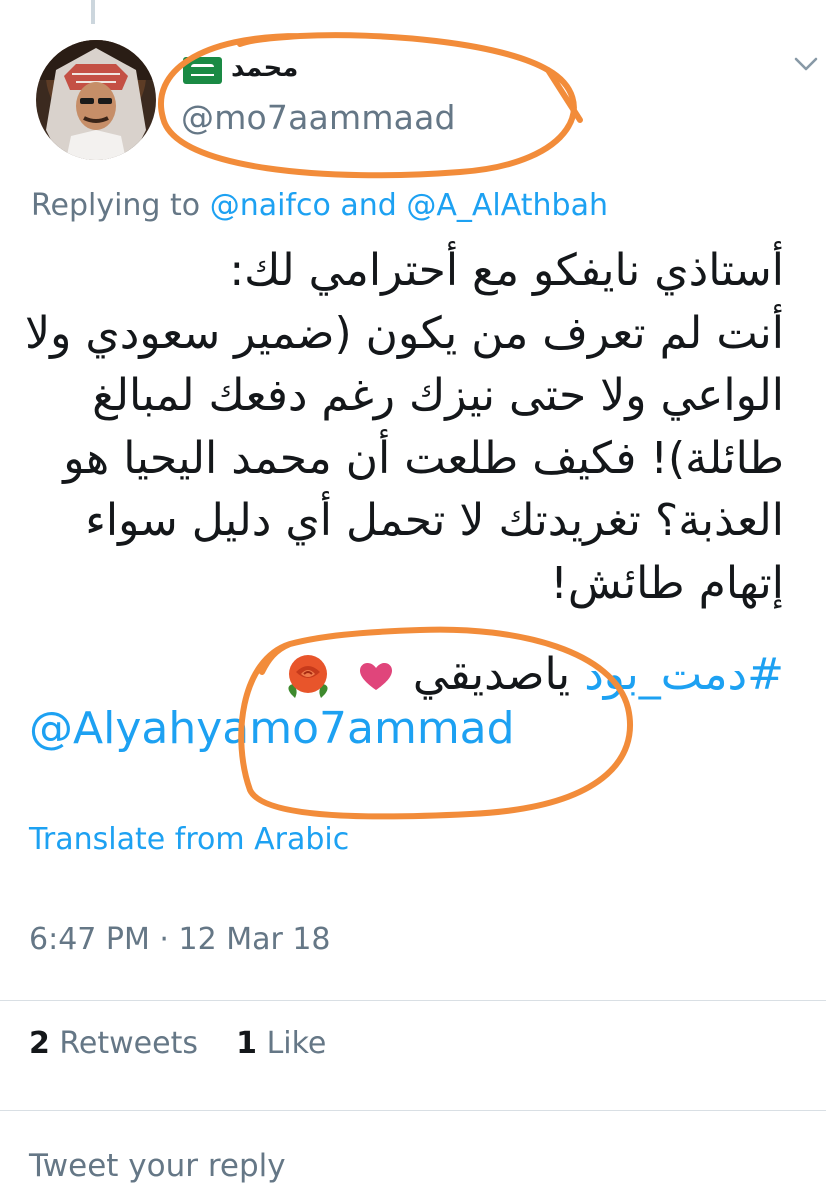 This screenshot has width=826, height=1200. What do you see at coordinates (564, 95) in the screenshot?
I see `handle-highlight-tail` at bounding box center [564, 95].